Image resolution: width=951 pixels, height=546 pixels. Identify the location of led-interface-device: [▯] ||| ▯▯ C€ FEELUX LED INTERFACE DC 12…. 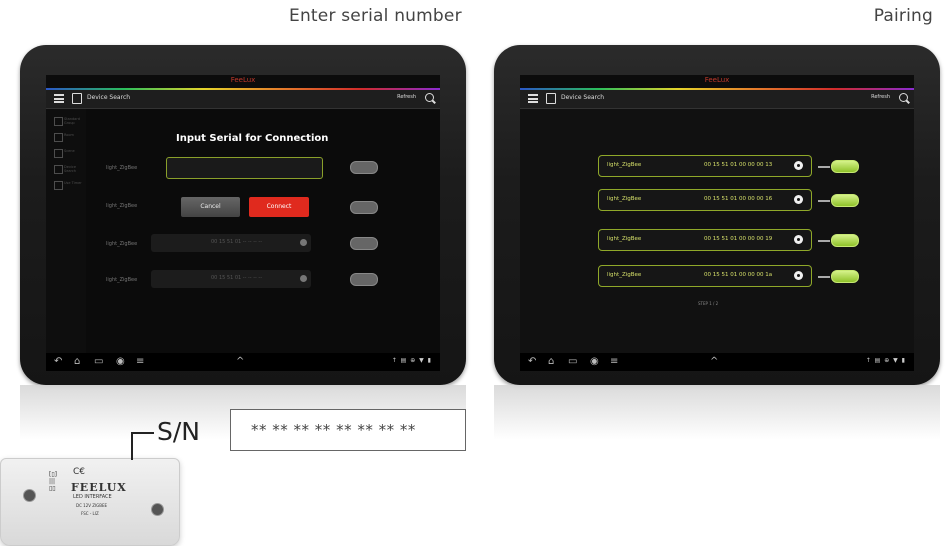
(90, 502).